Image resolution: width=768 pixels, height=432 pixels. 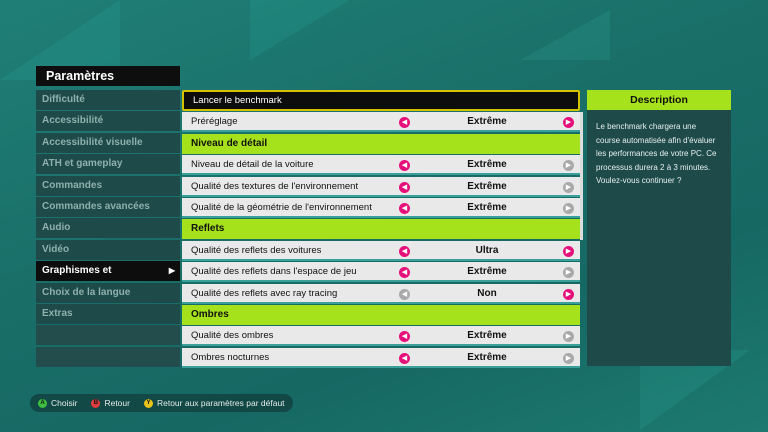 What do you see at coordinates (252, 165) in the screenshot?
I see `setting-label: Niveau de détail de la voiture` at bounding box center [252, 165].